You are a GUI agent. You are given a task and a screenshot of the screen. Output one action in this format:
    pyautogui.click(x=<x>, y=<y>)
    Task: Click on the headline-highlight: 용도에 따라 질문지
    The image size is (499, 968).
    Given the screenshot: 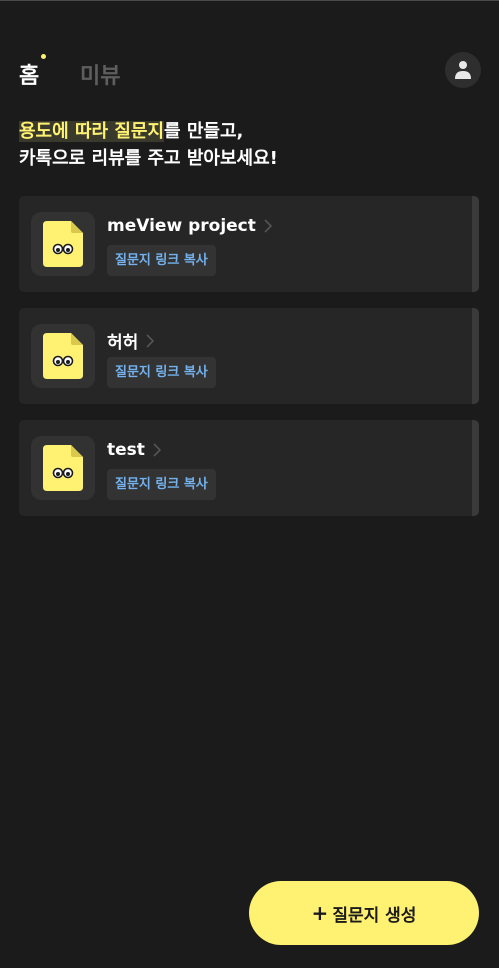 What is the action you would take?
    pyautogui.click(x=92, y=131)
    